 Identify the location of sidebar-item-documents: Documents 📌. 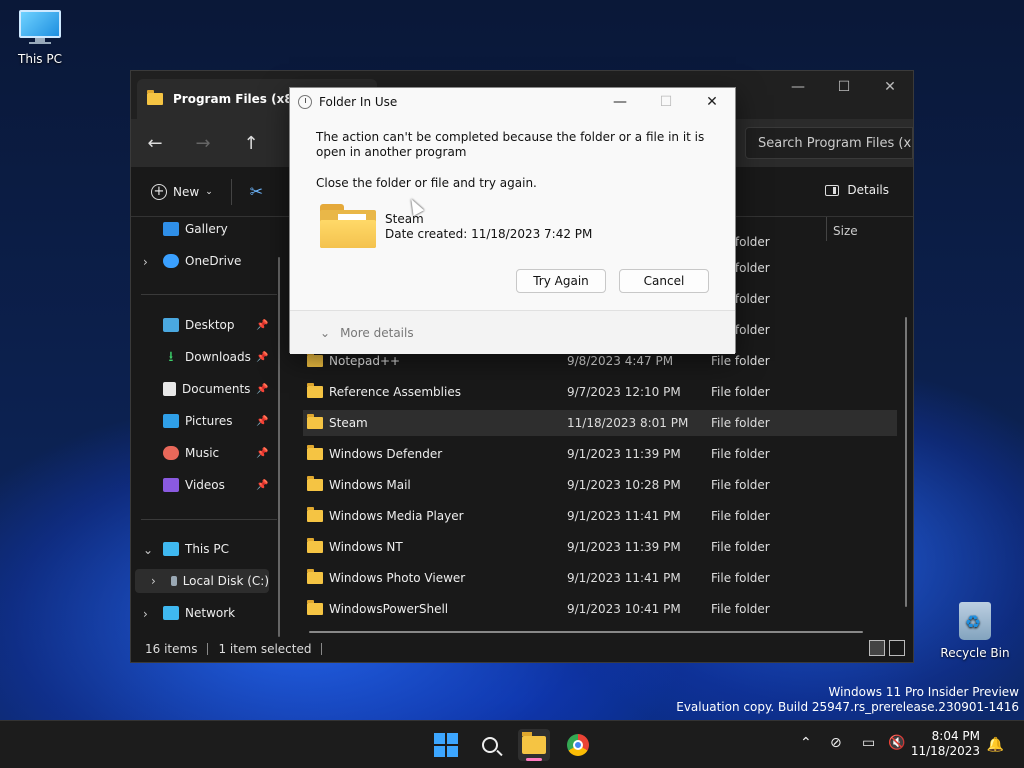
(215, 389).